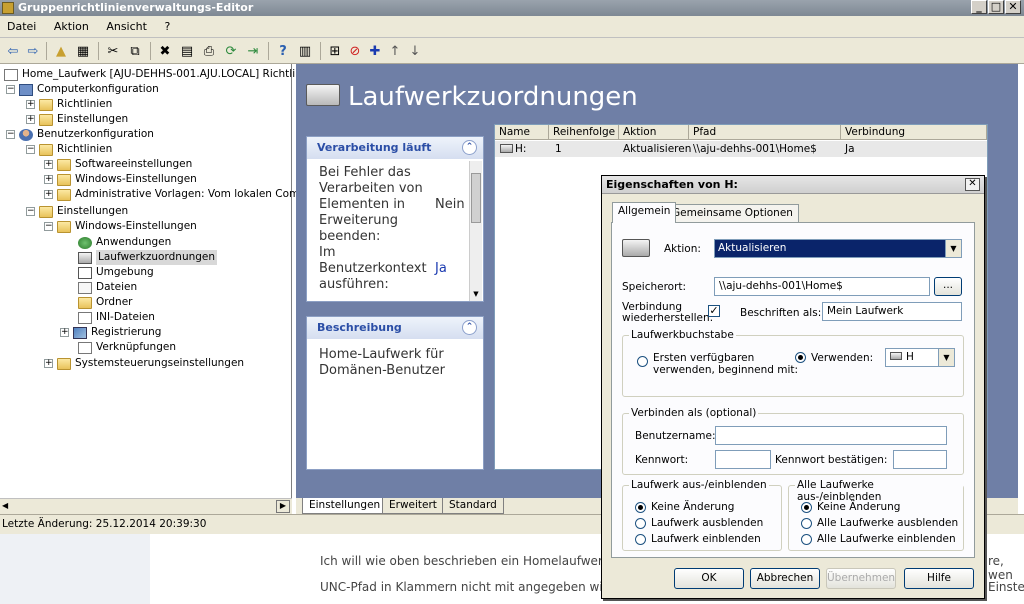  Describe the element at coordinates (116, 272) in the screenshot. I see `tree-environment: Umgebung` at that location.